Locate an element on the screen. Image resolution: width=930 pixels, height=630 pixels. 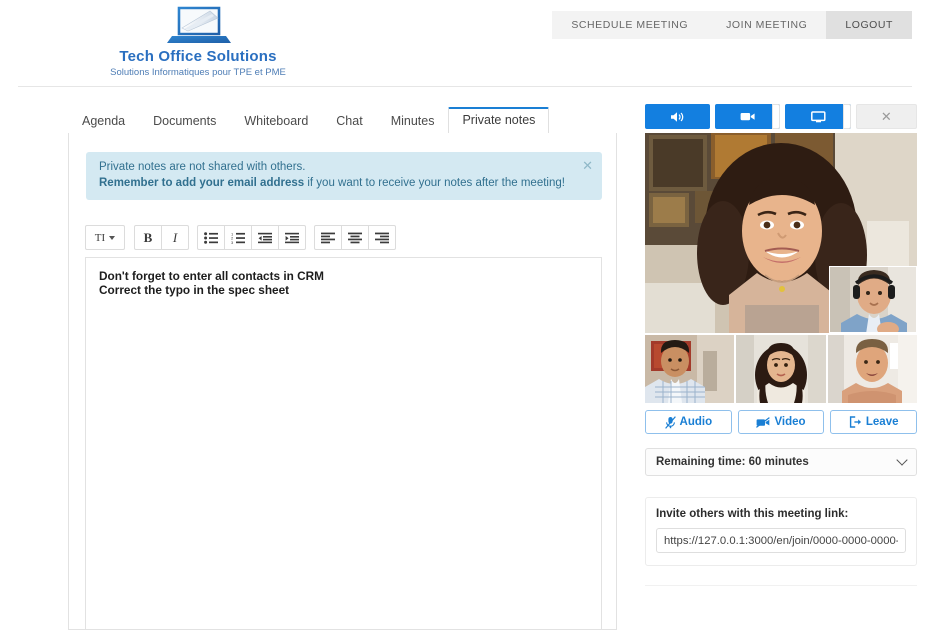
toolbar-group-style: B I is located at coordinates (161, 237).